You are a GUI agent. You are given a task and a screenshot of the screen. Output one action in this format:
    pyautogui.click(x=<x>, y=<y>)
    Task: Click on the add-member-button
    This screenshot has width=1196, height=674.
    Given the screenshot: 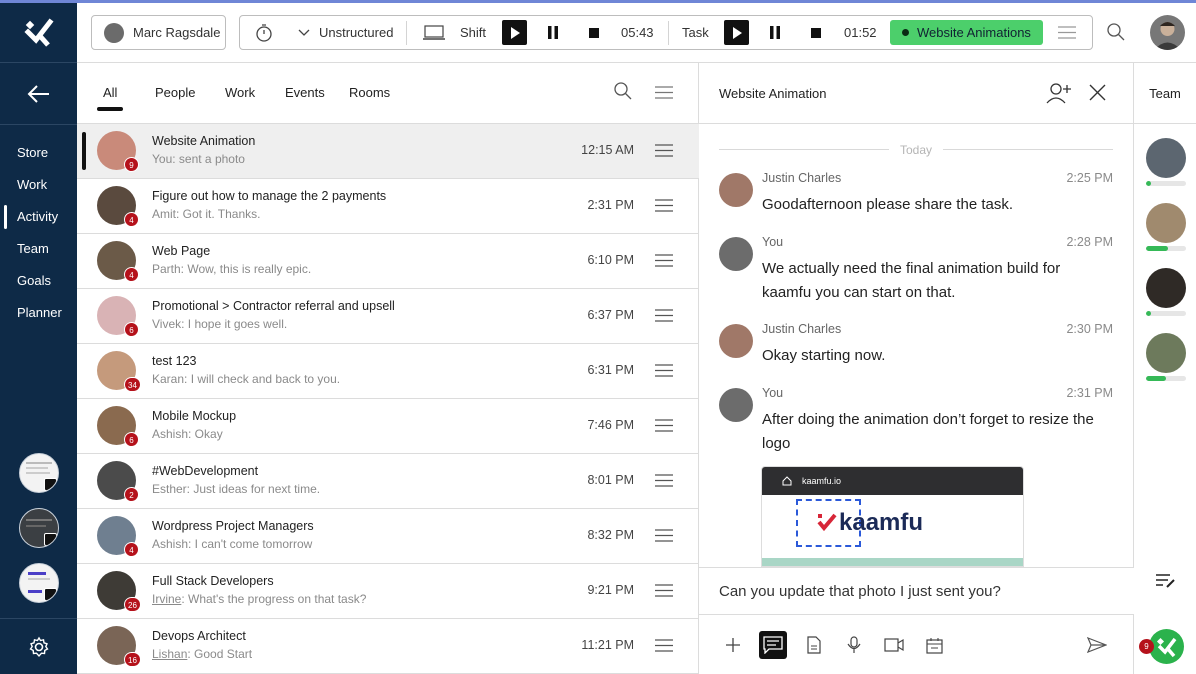 What is the action you would take?
    pyautogui.click(x=1059, y=95)
    